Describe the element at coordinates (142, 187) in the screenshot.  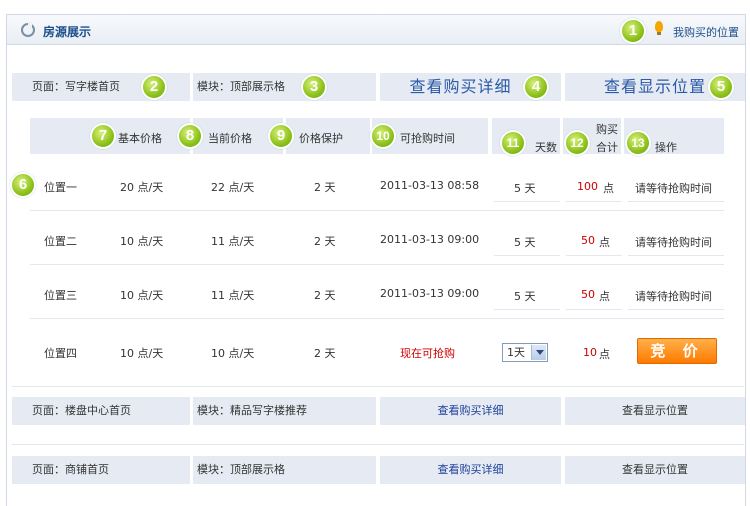
I see `base-price: 20 点/天` at that location.